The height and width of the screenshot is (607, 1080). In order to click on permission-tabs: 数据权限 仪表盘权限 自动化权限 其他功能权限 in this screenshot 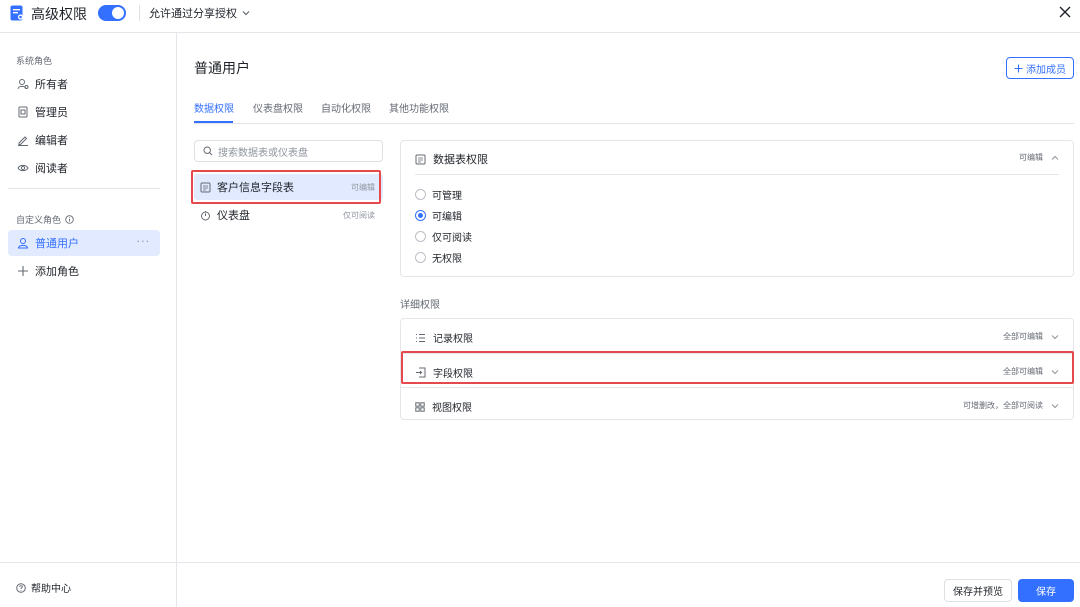, I will do `click(634, 112)`.